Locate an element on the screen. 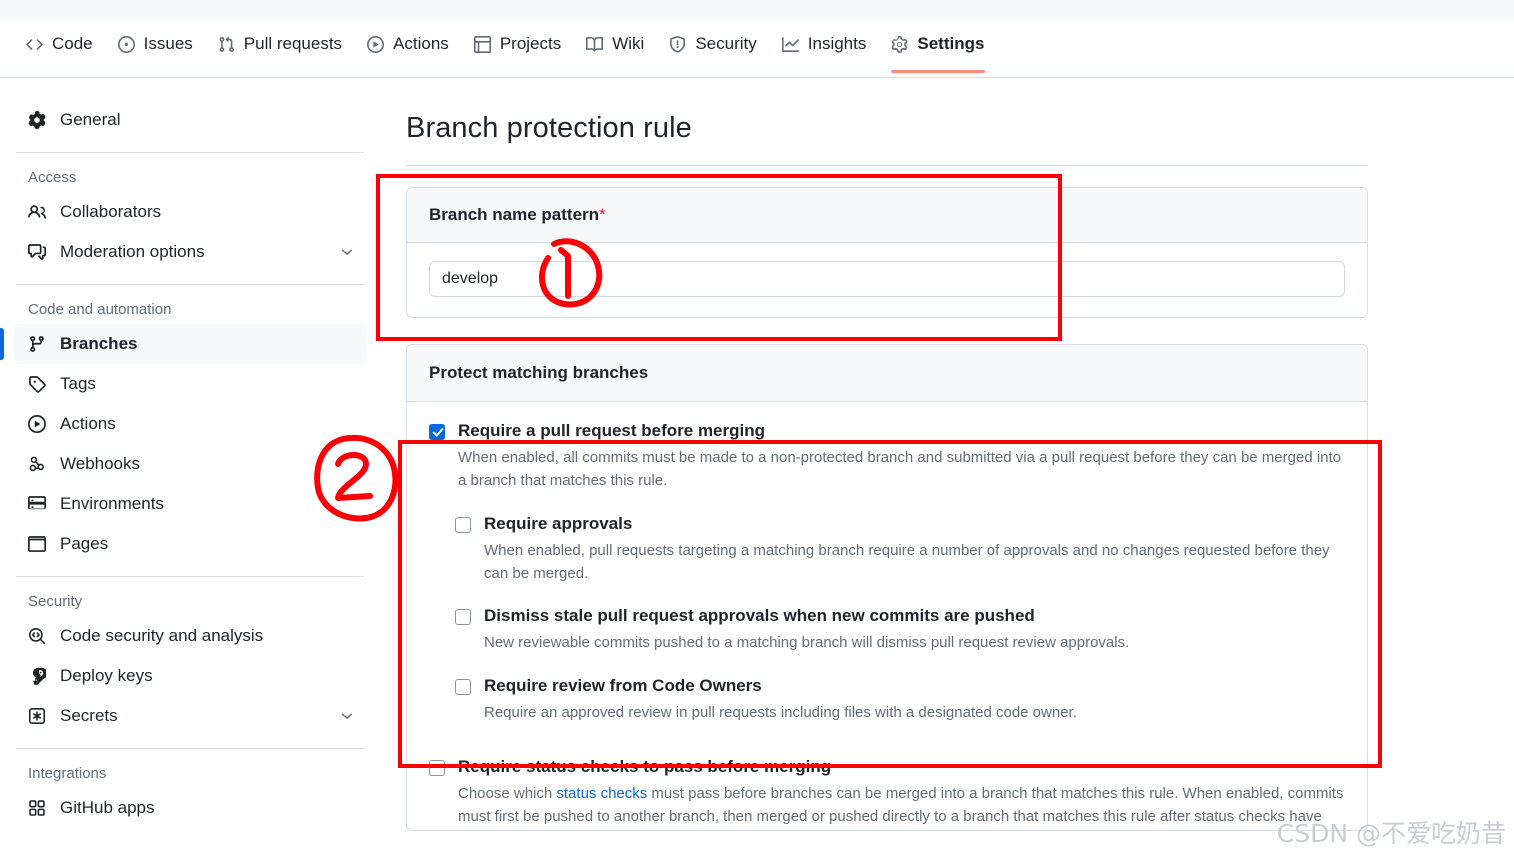 This screenshot has height=868, width=1514. tab-wiki: Wiki is located at coordinates (615, 44).